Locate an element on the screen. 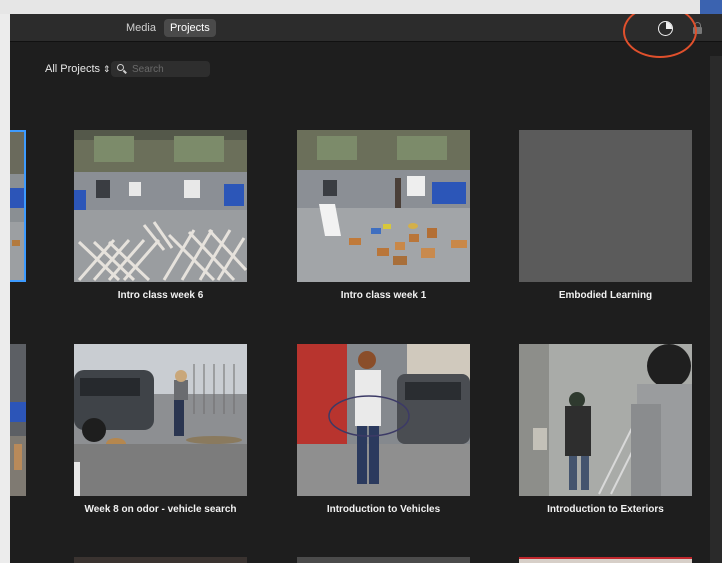 The width and height of the screenshot is (722, 563). project-card: Introduction to Vehicles is located at coordinates (383, 429).